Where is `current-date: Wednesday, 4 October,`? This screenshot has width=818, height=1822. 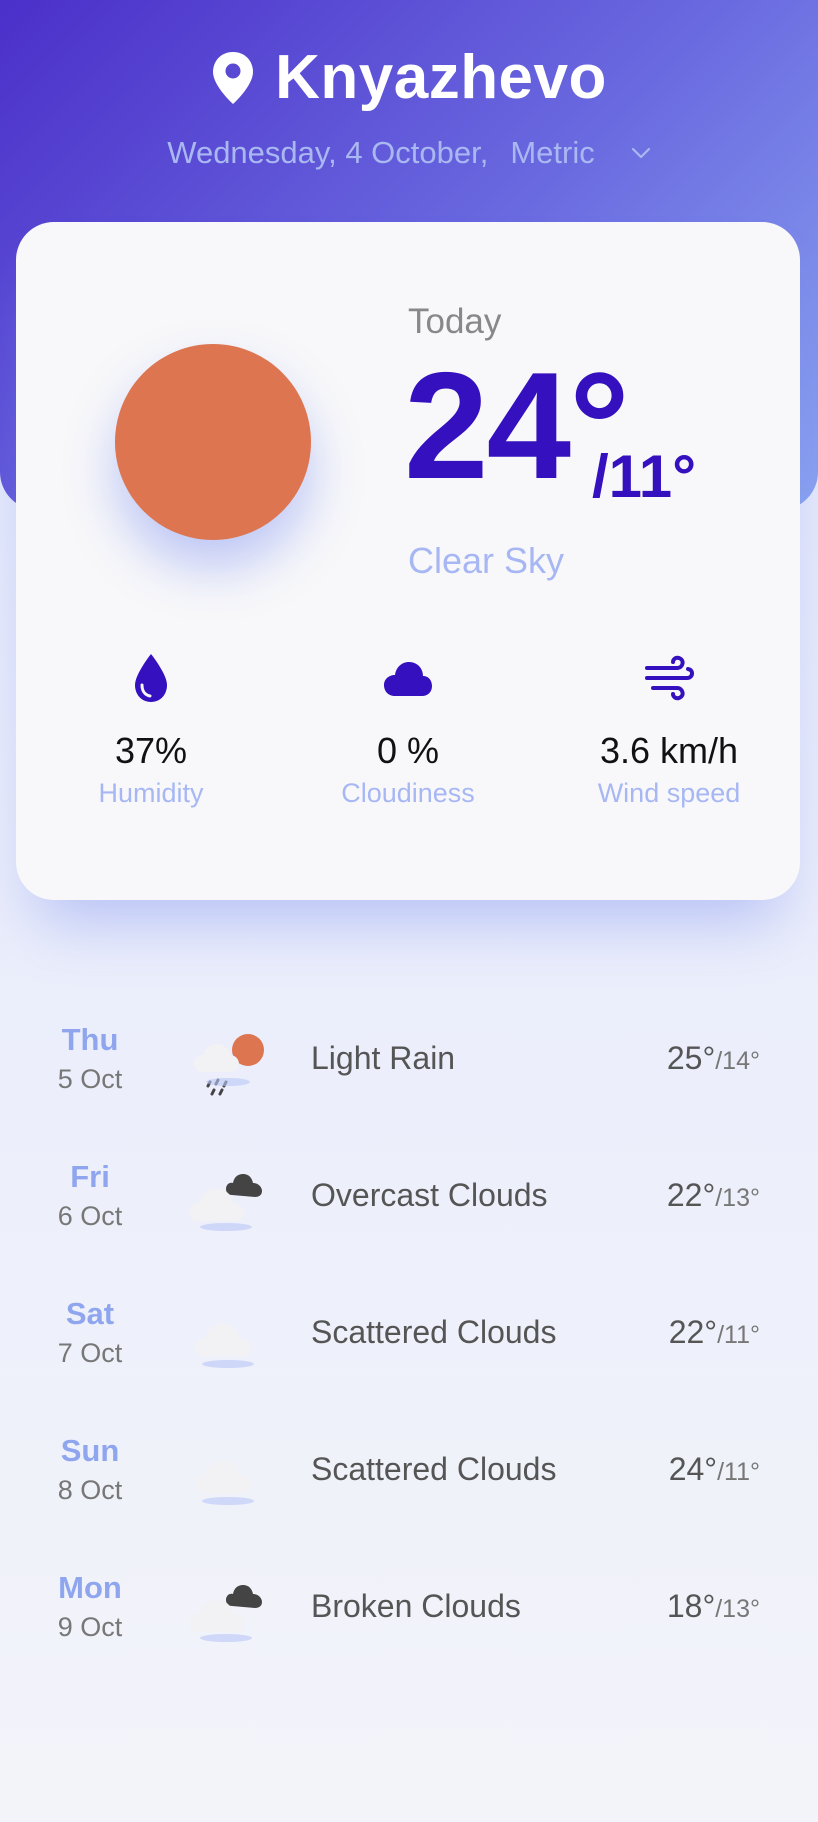 current-date: Wednesday, 4 October, is located at coordinates (328, 152).